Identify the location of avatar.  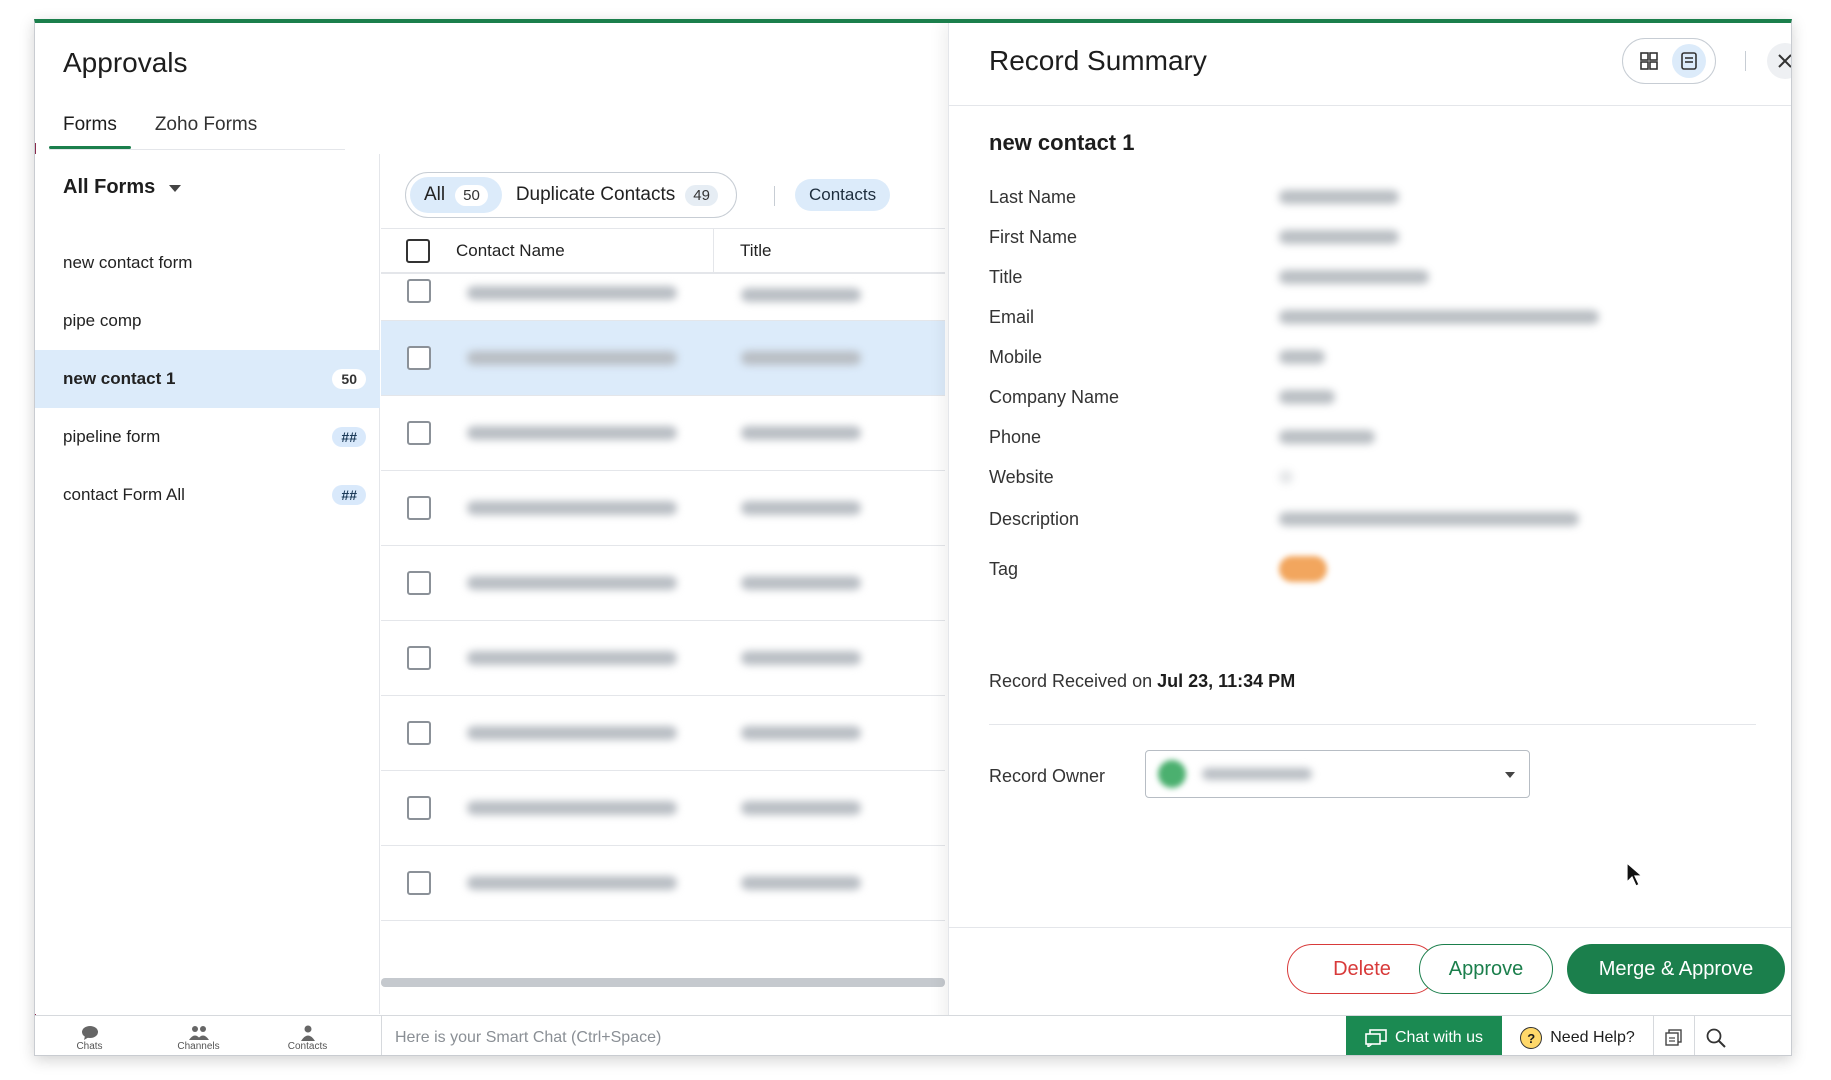
(1172, 774).